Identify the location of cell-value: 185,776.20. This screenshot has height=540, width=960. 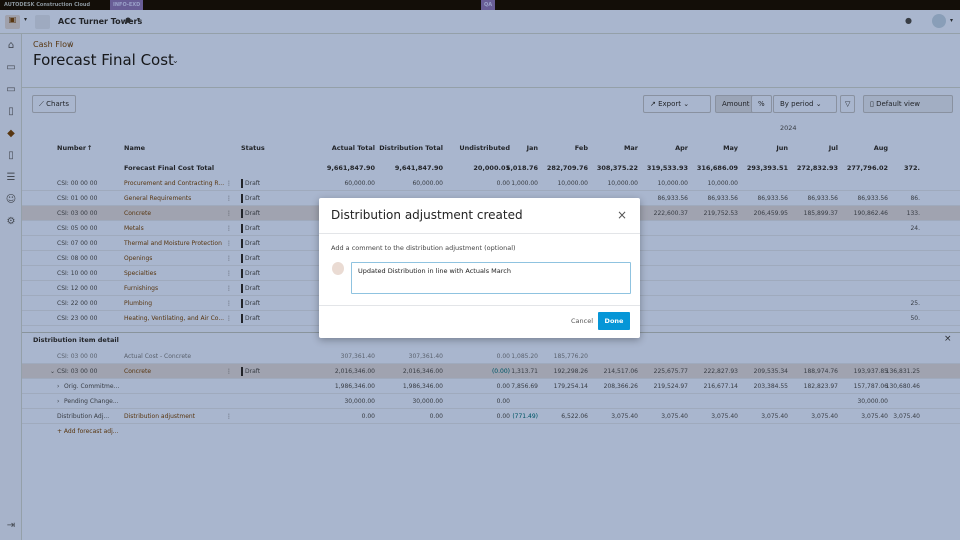
(570, 356).